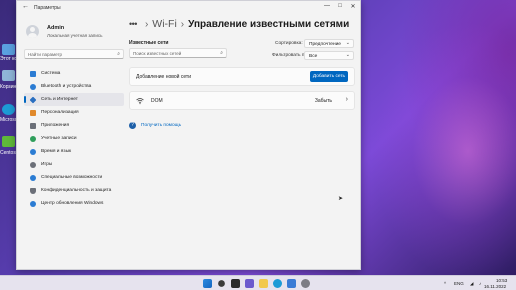 This screenshot has height=290, width=516. What do you see at coordinates (341, 199) in the screenshot?
I see `mouse-cursor-icon: ➤` at bounding box center [341, 199].